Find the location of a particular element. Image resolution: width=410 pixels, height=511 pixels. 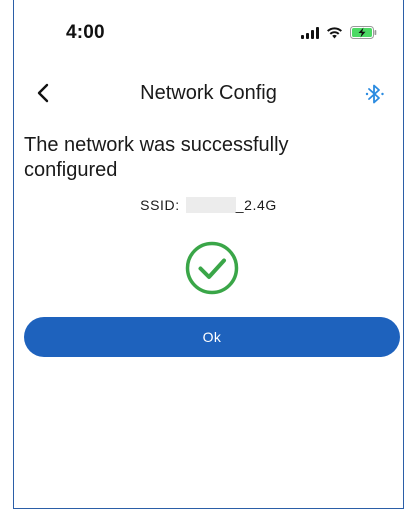

wifi-icon is located at coordinates (334, 33).